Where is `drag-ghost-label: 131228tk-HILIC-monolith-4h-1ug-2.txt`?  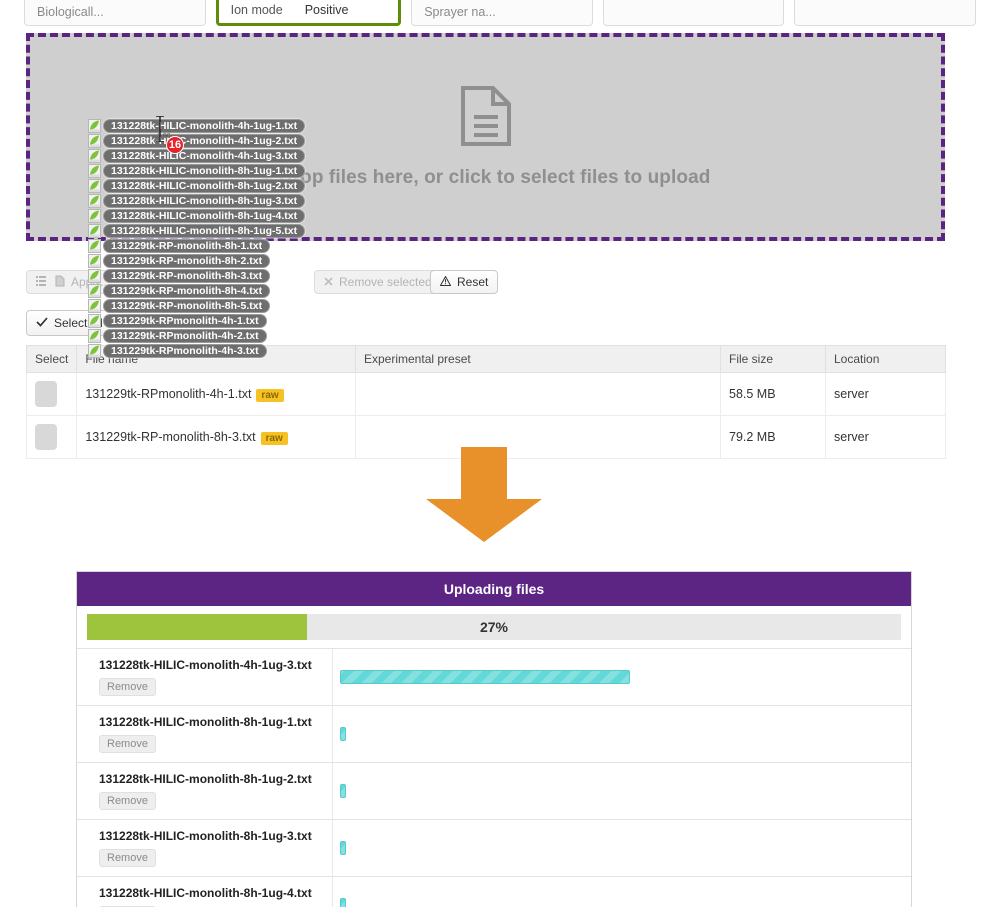 drag-ghost-label: 131228tk-HILIC-monolith-4h-1ug-2.txt is located at coordinates (204, 140).